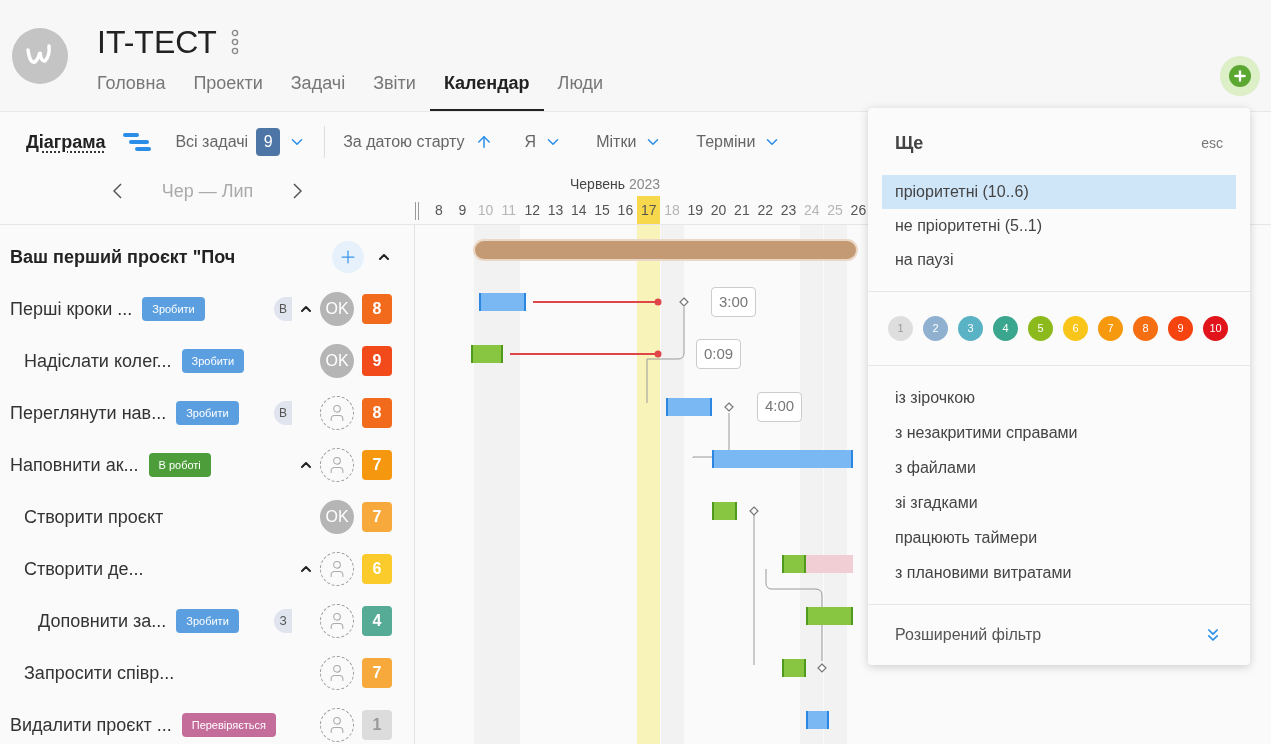  Describe the element at coordinates (1059, 397) in the screenshot. I see `filter-option: із зірочкою` at that location.